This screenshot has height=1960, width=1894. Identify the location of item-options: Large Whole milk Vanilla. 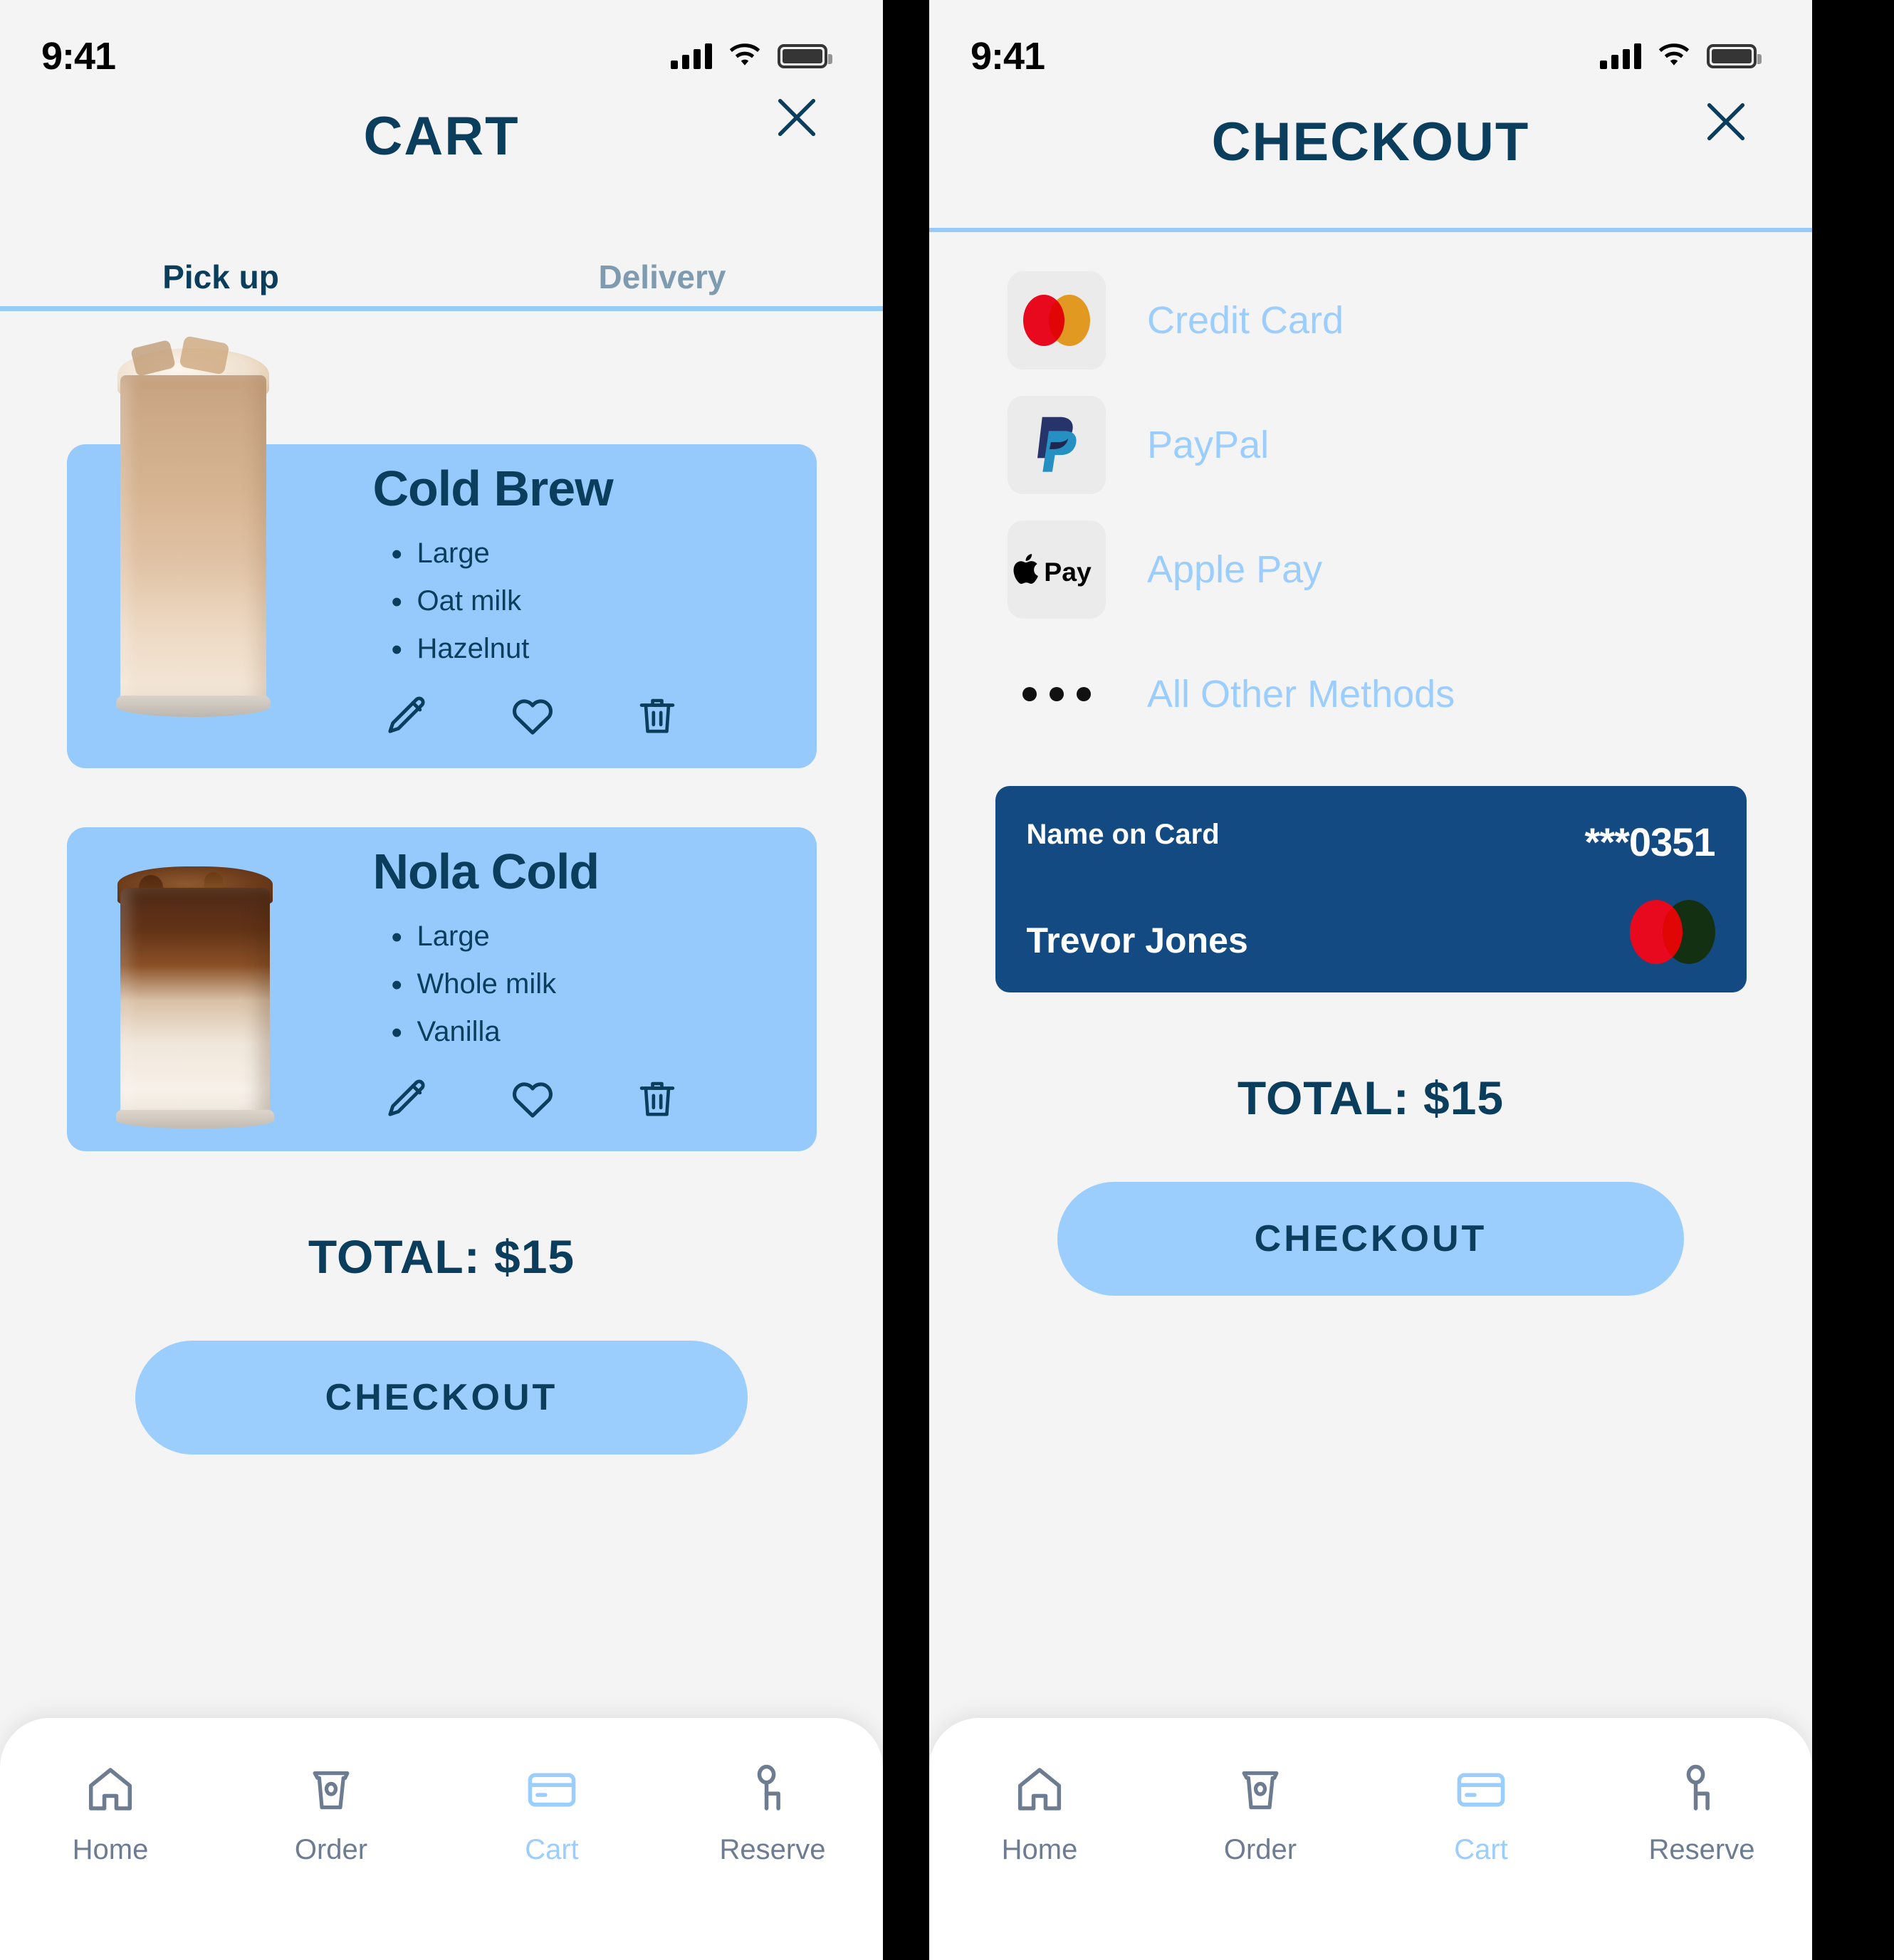
(595, 985).